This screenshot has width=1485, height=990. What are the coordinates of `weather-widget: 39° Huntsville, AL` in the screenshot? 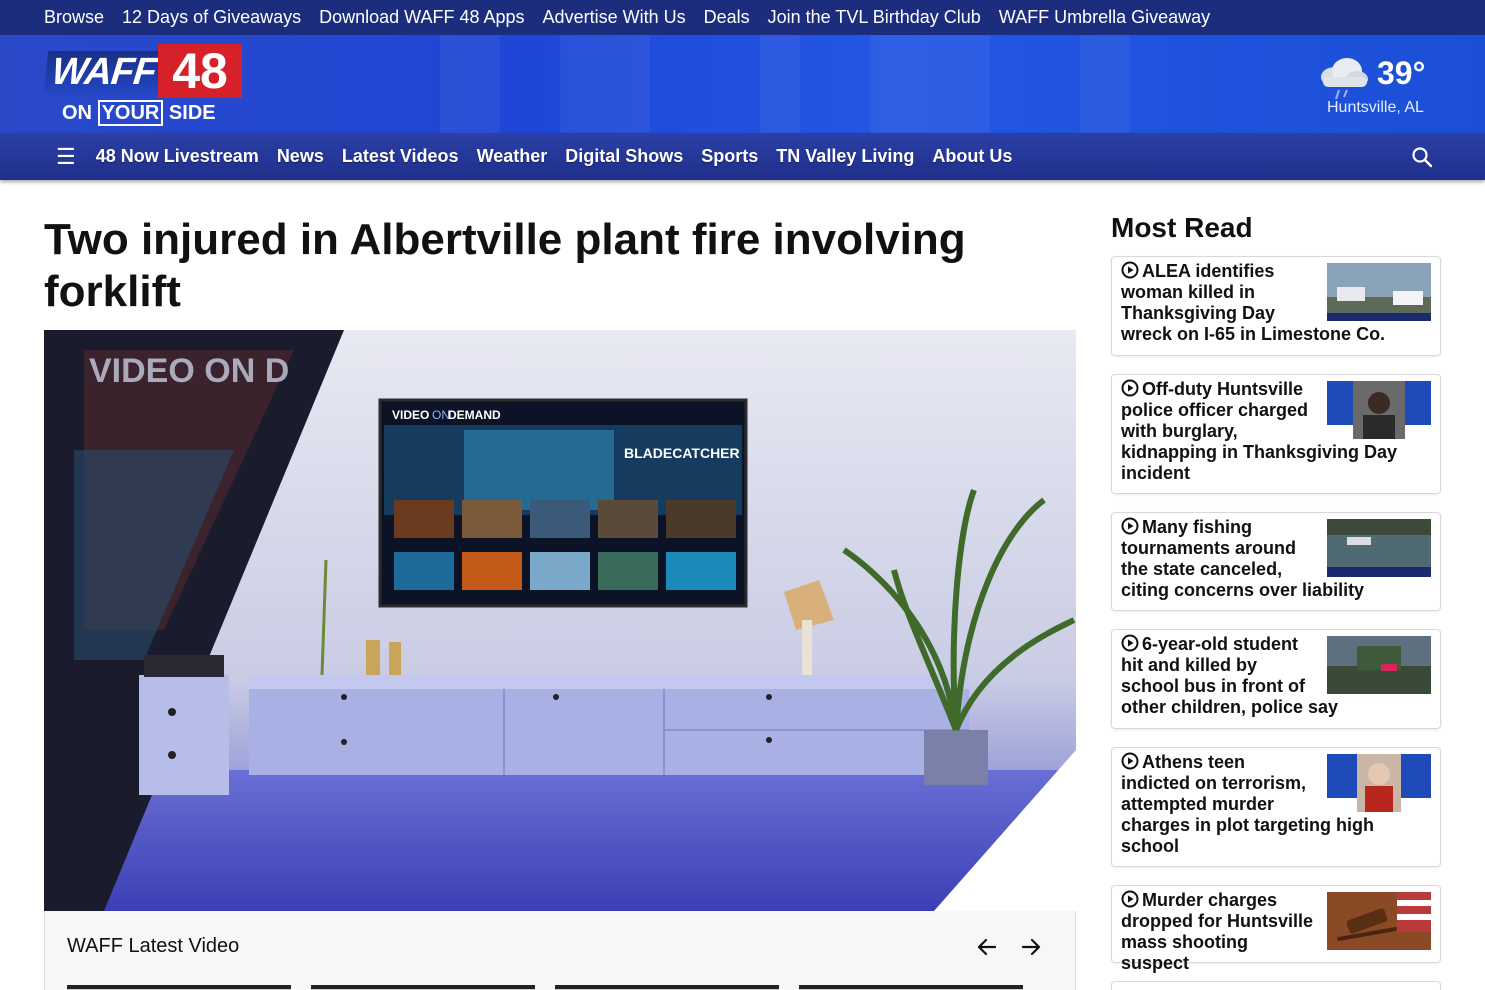 It's located at (1375, 88).